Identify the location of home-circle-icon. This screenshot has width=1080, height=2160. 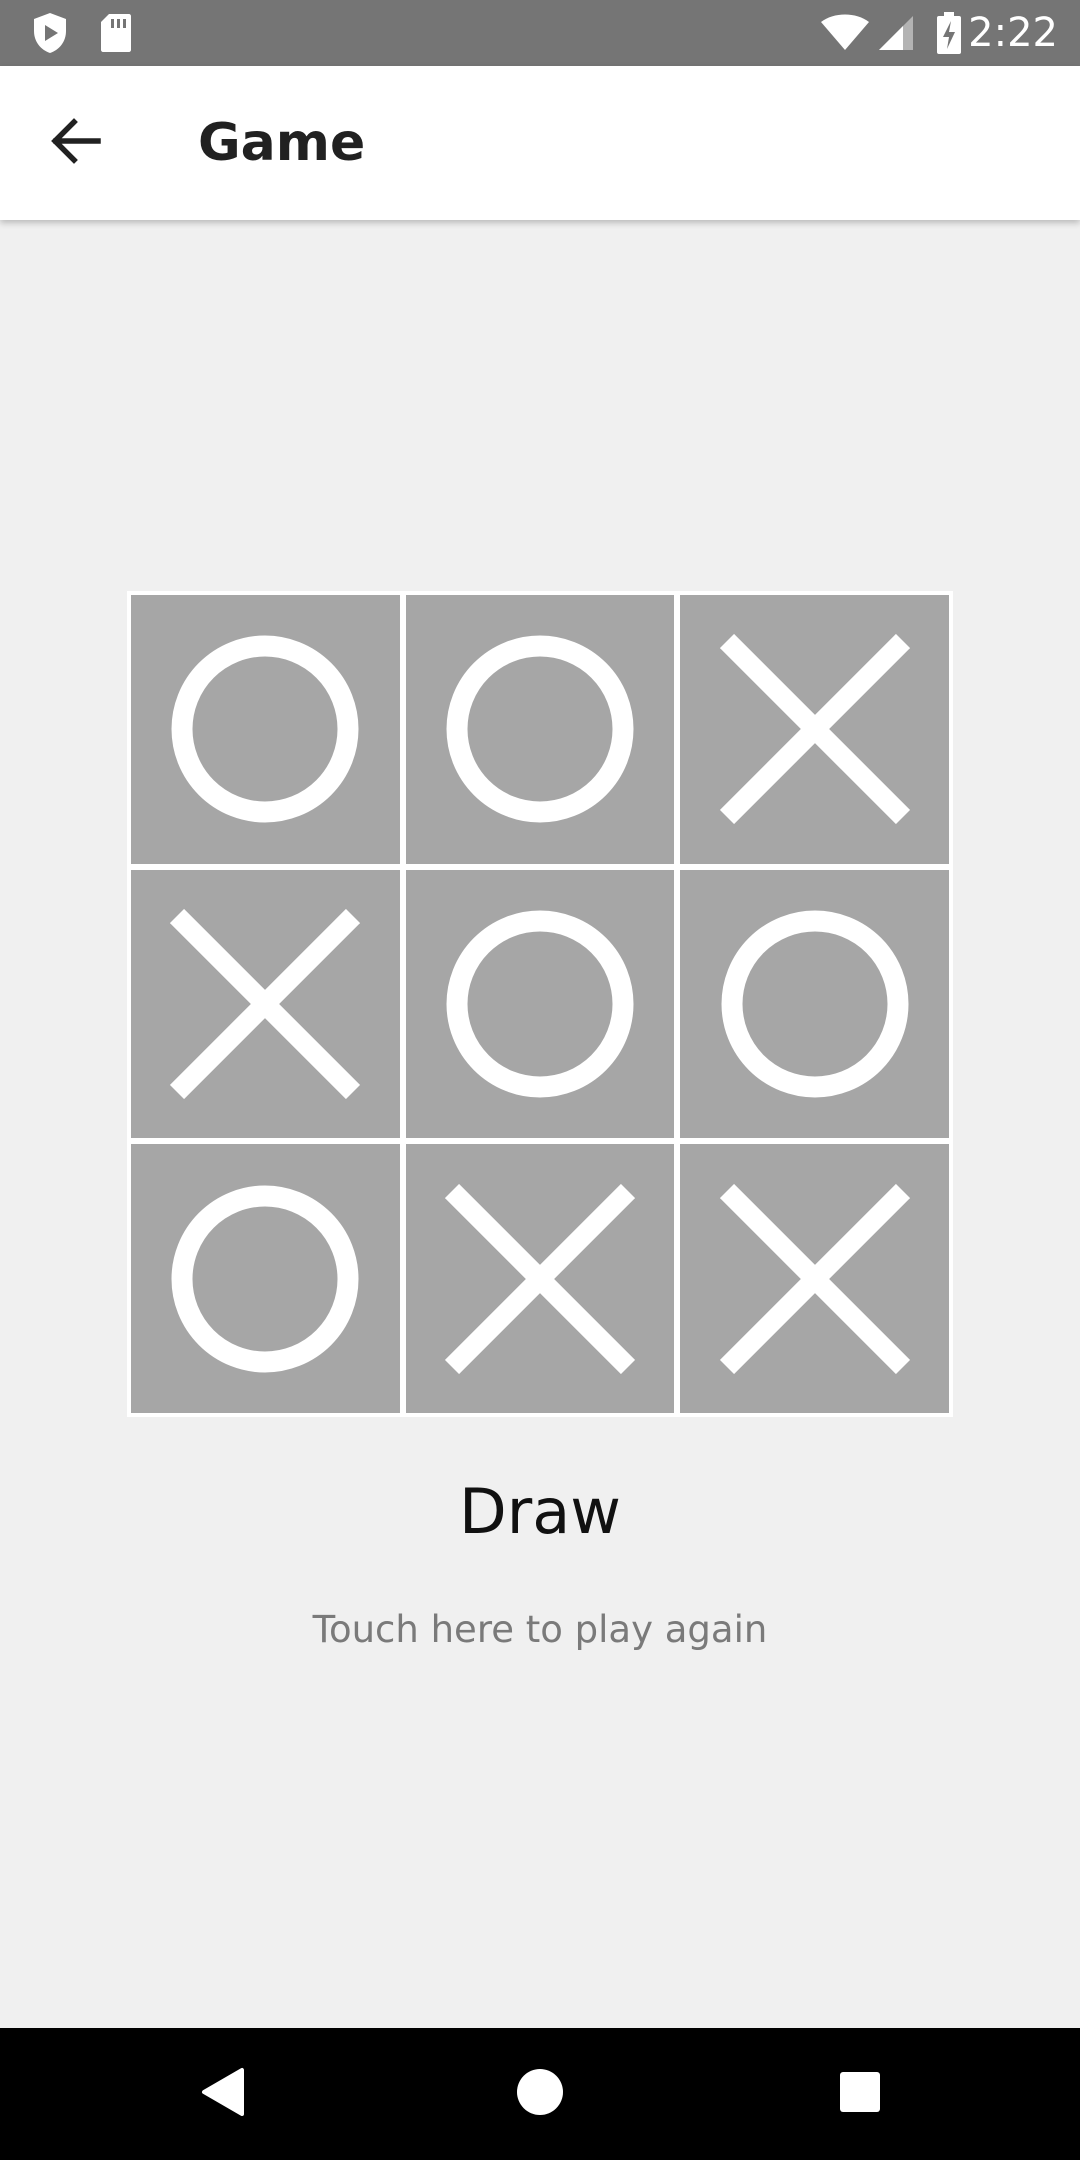
(540, 2094).